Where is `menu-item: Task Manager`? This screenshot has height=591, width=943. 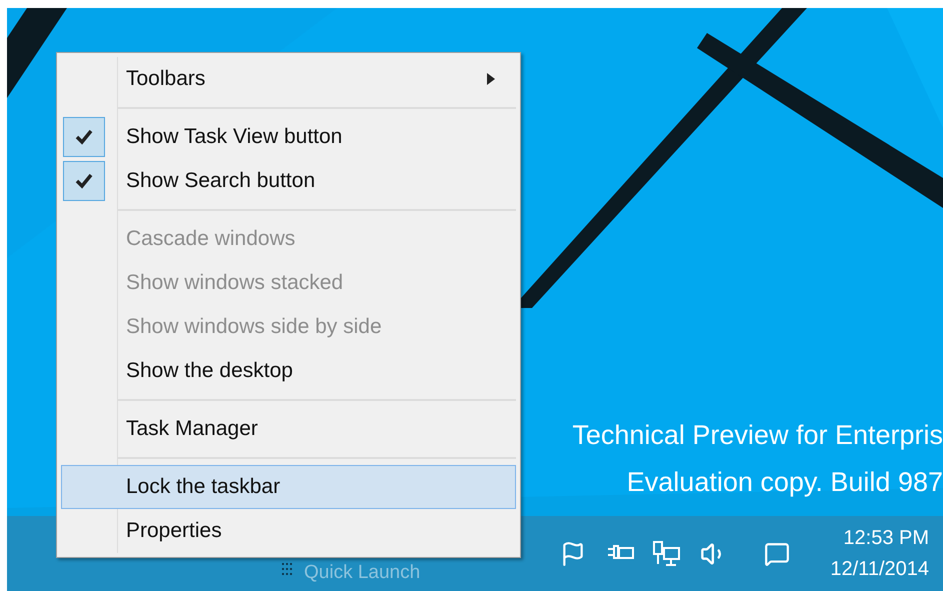
menu-item: Task Manager is located at coordinates (288, 429).